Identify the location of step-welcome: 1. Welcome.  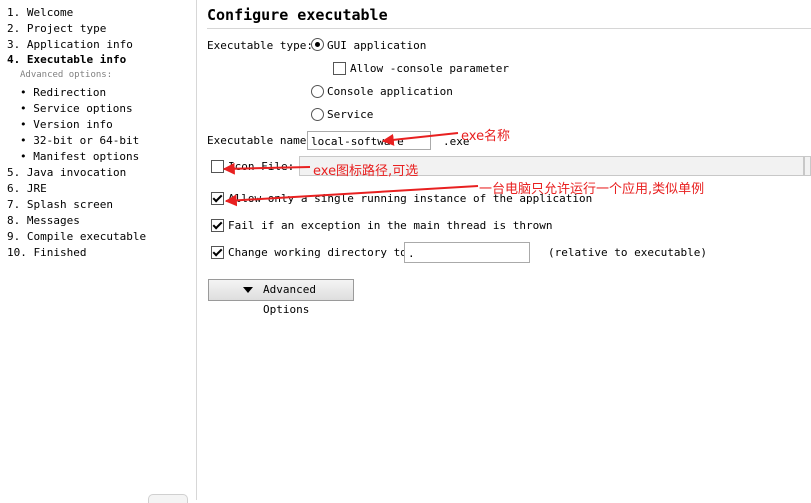
(40, 12).